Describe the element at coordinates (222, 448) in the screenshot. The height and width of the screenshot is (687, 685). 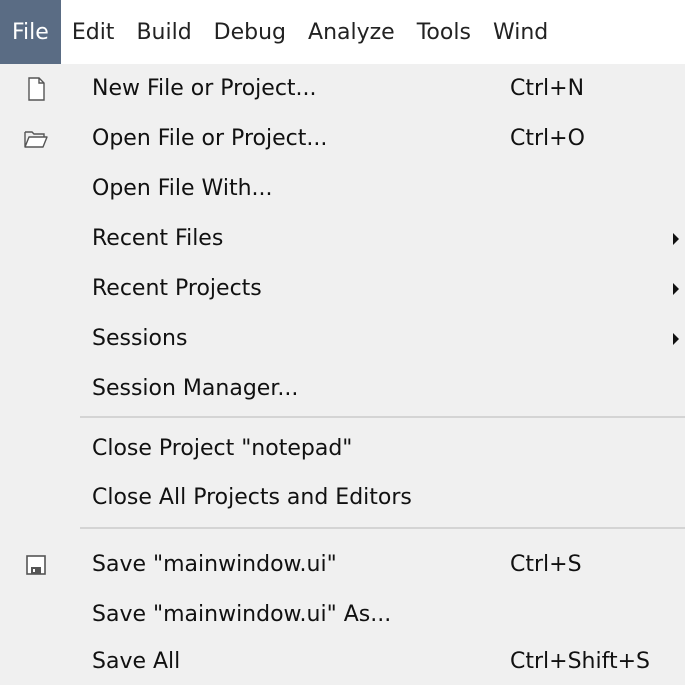
I see `menu-item-label: Close Project "notepad"` at that location.